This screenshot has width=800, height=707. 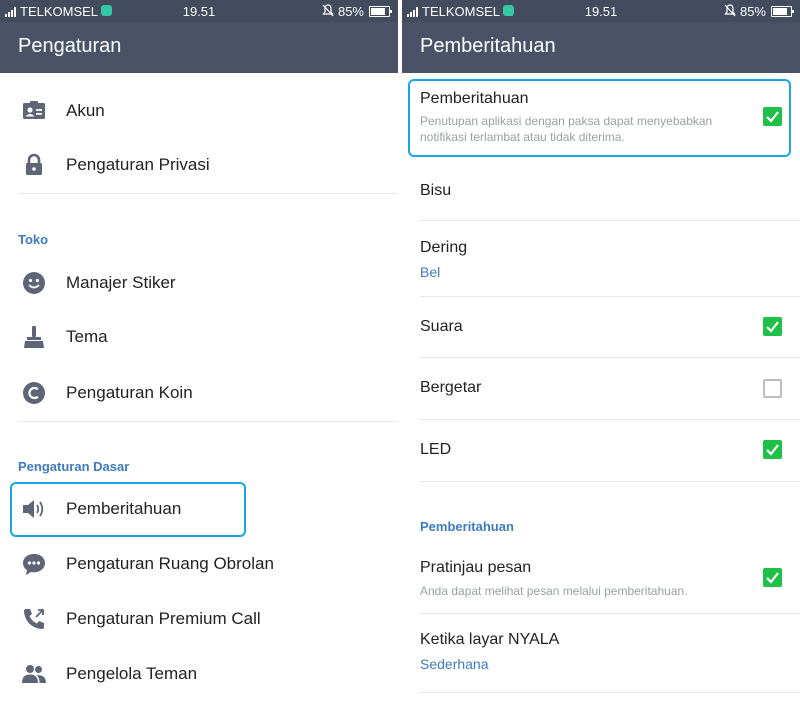 I want to click on notifications-checkbox, so click(x=772, y=116).